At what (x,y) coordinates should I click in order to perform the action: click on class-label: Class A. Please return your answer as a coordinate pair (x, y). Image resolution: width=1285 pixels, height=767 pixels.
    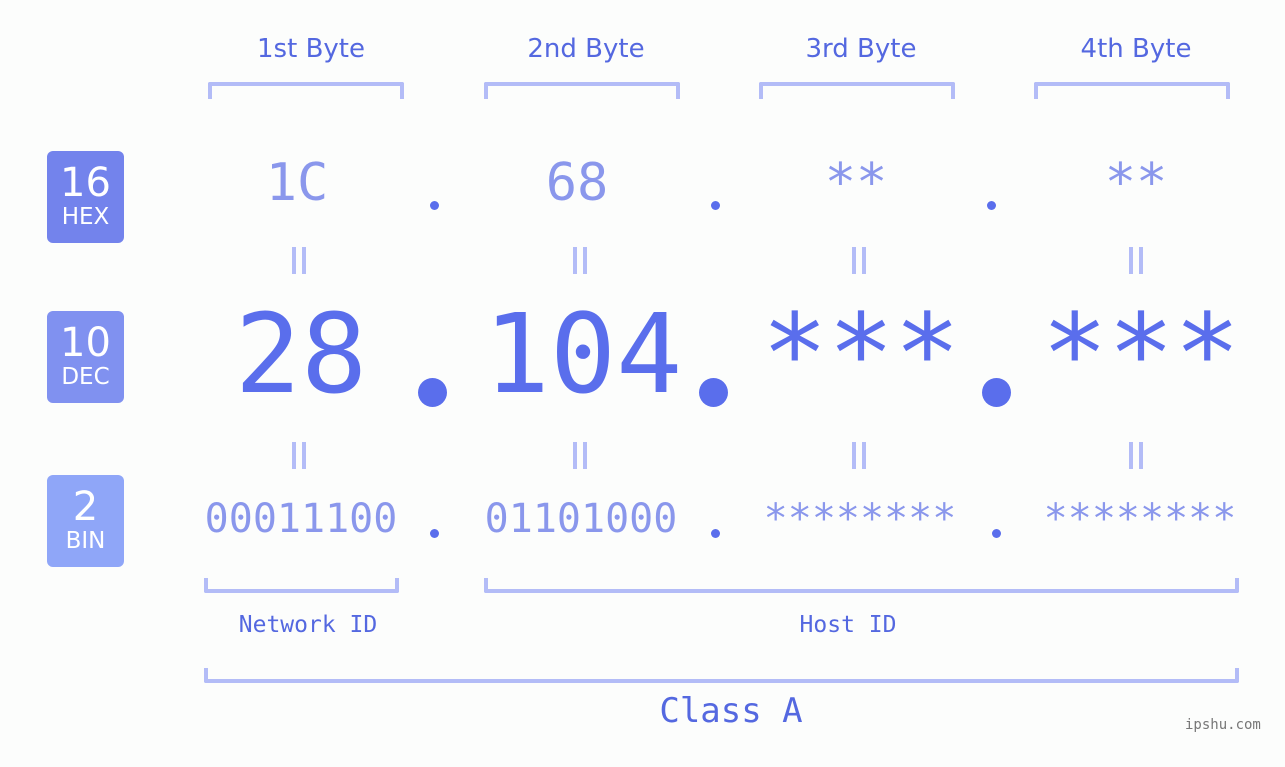
    Looking at the image, I should click on (731, 711).